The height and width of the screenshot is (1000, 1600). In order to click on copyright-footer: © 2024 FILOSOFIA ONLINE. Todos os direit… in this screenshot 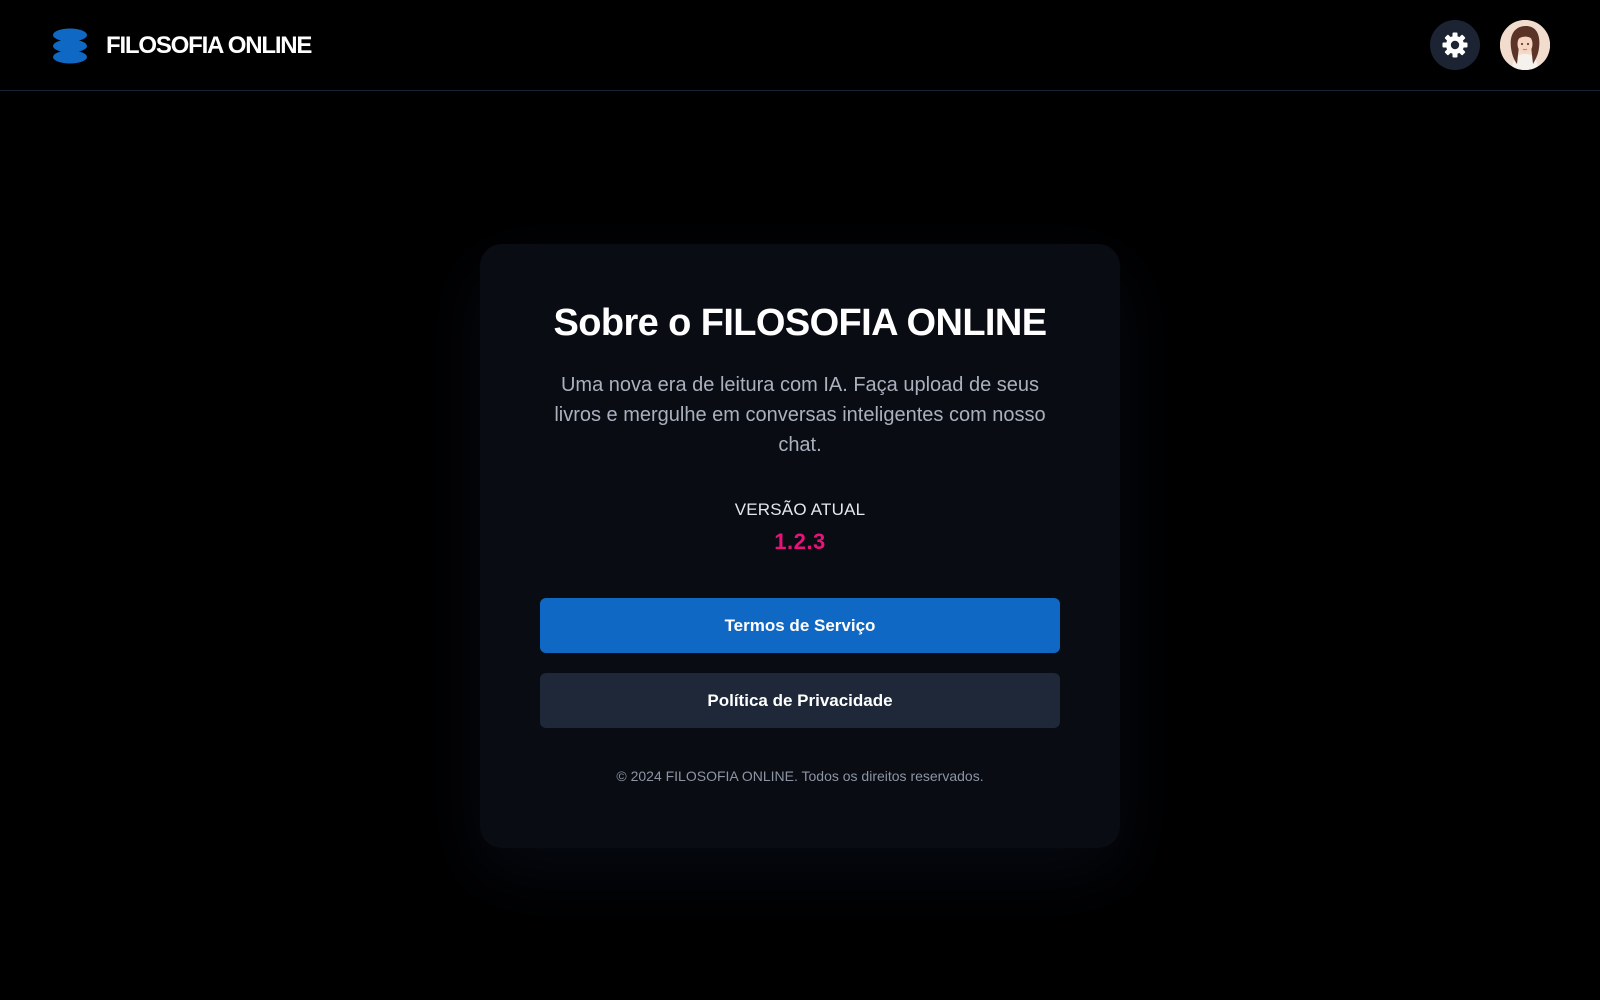, I will do `click(800, 776)`.